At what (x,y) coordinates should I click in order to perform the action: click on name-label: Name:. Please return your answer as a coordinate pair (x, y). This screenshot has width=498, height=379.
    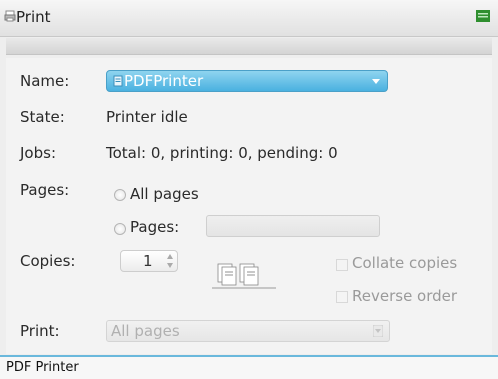
    Looking at the image, I should click on (45, 81).